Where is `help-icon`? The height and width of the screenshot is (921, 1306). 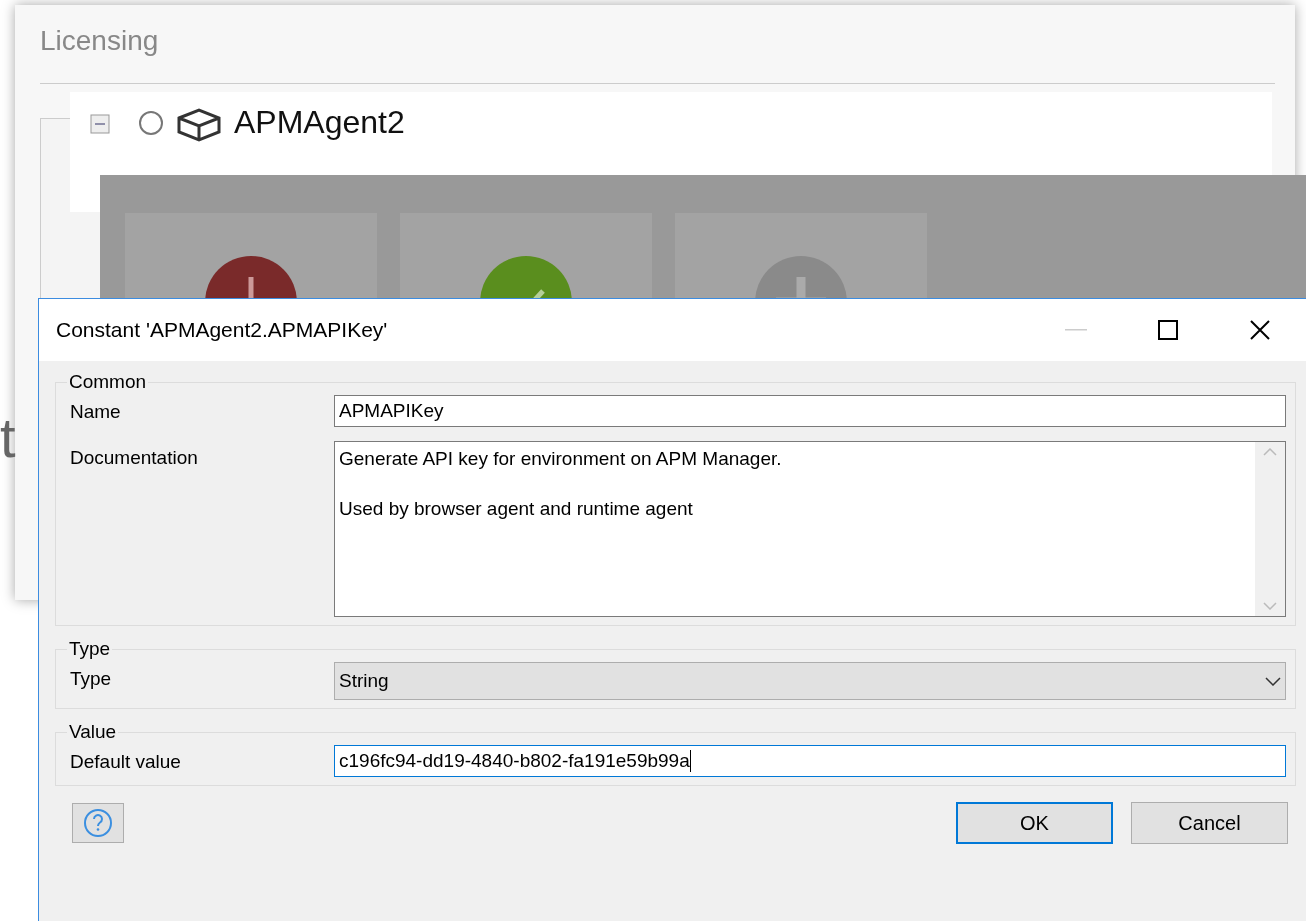
help-icon is located at coordinates (98, 823).